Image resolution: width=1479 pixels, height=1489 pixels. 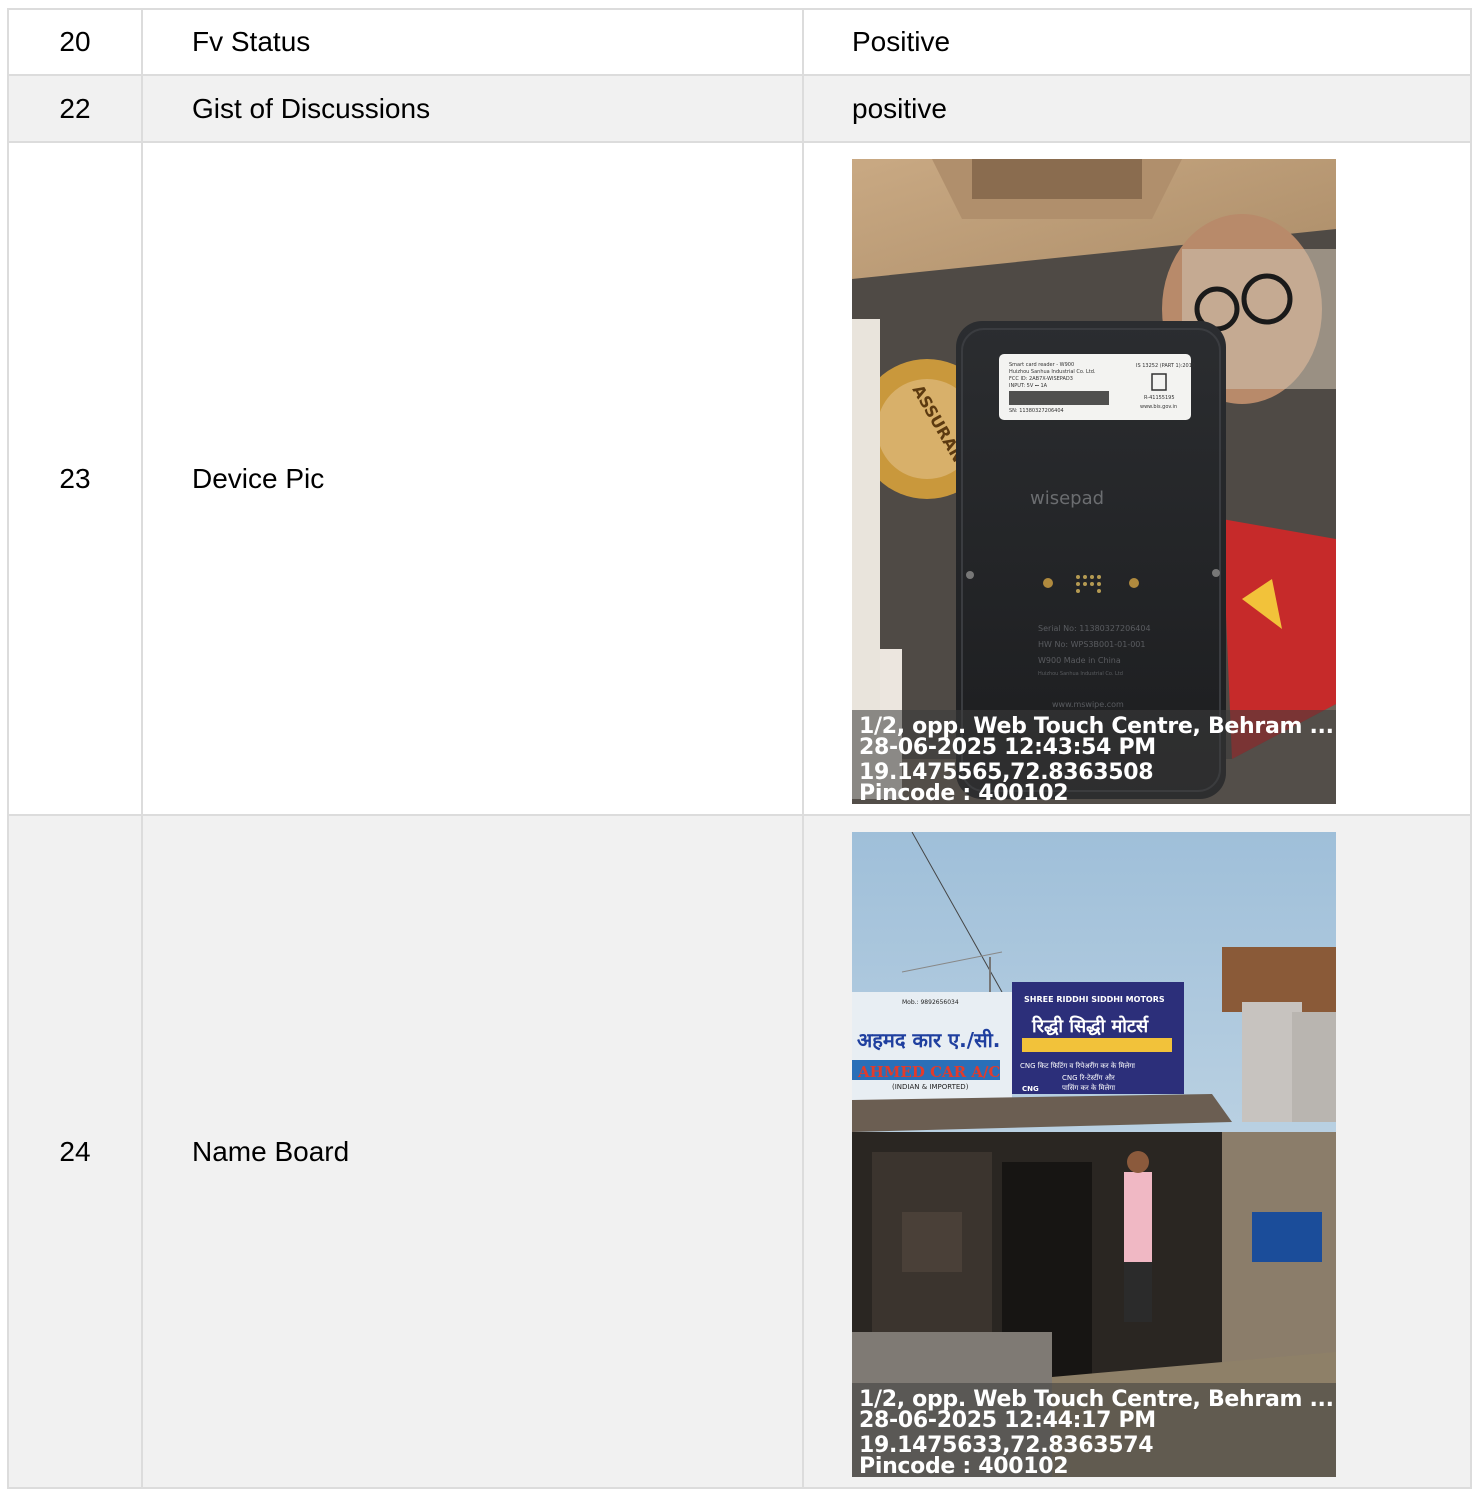 I want to click on svg-text:Huizhou Sanhua Industrial Co.: Huizhou Sanhua Industrial Co. Ltd., so click(x=1052, y=372).